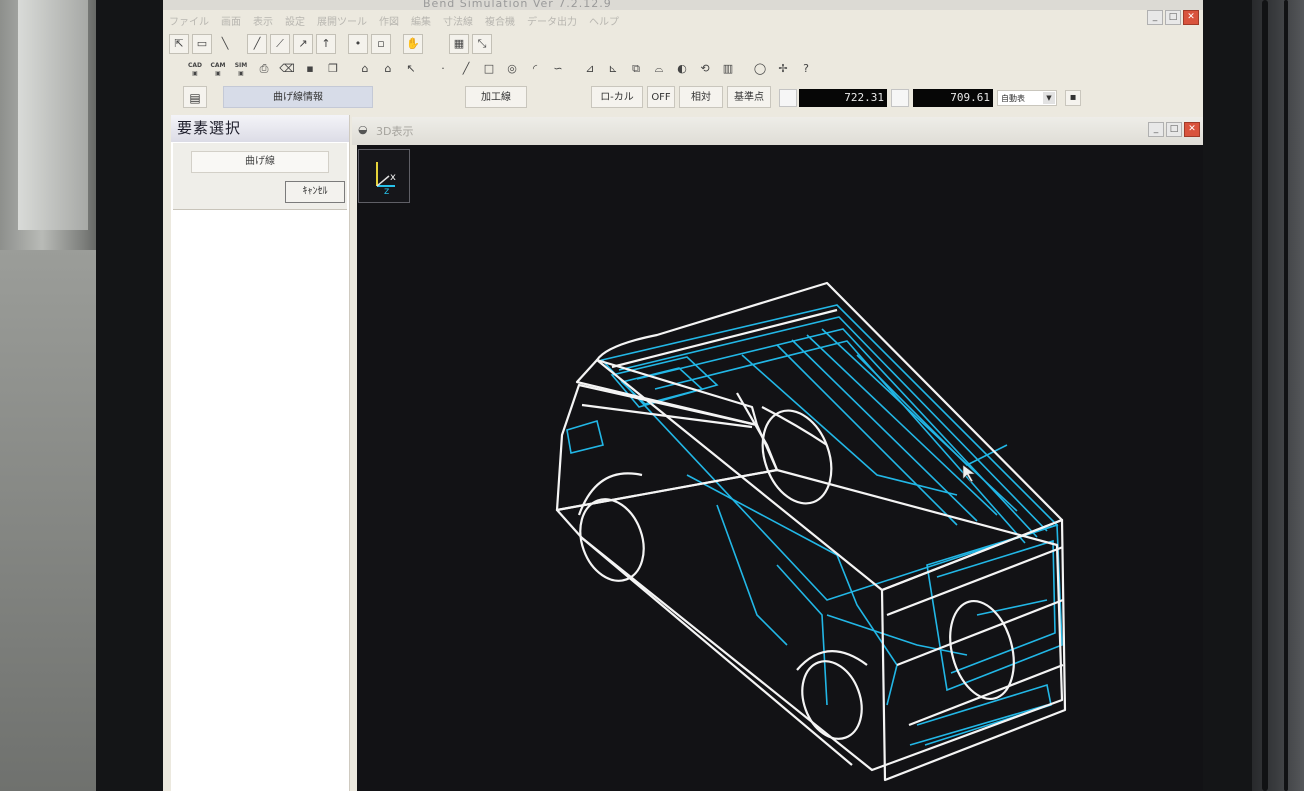 The width and height of the screenshot is (1304, 791). I want to click on panel-title: 要素選択, so click(260, 128).